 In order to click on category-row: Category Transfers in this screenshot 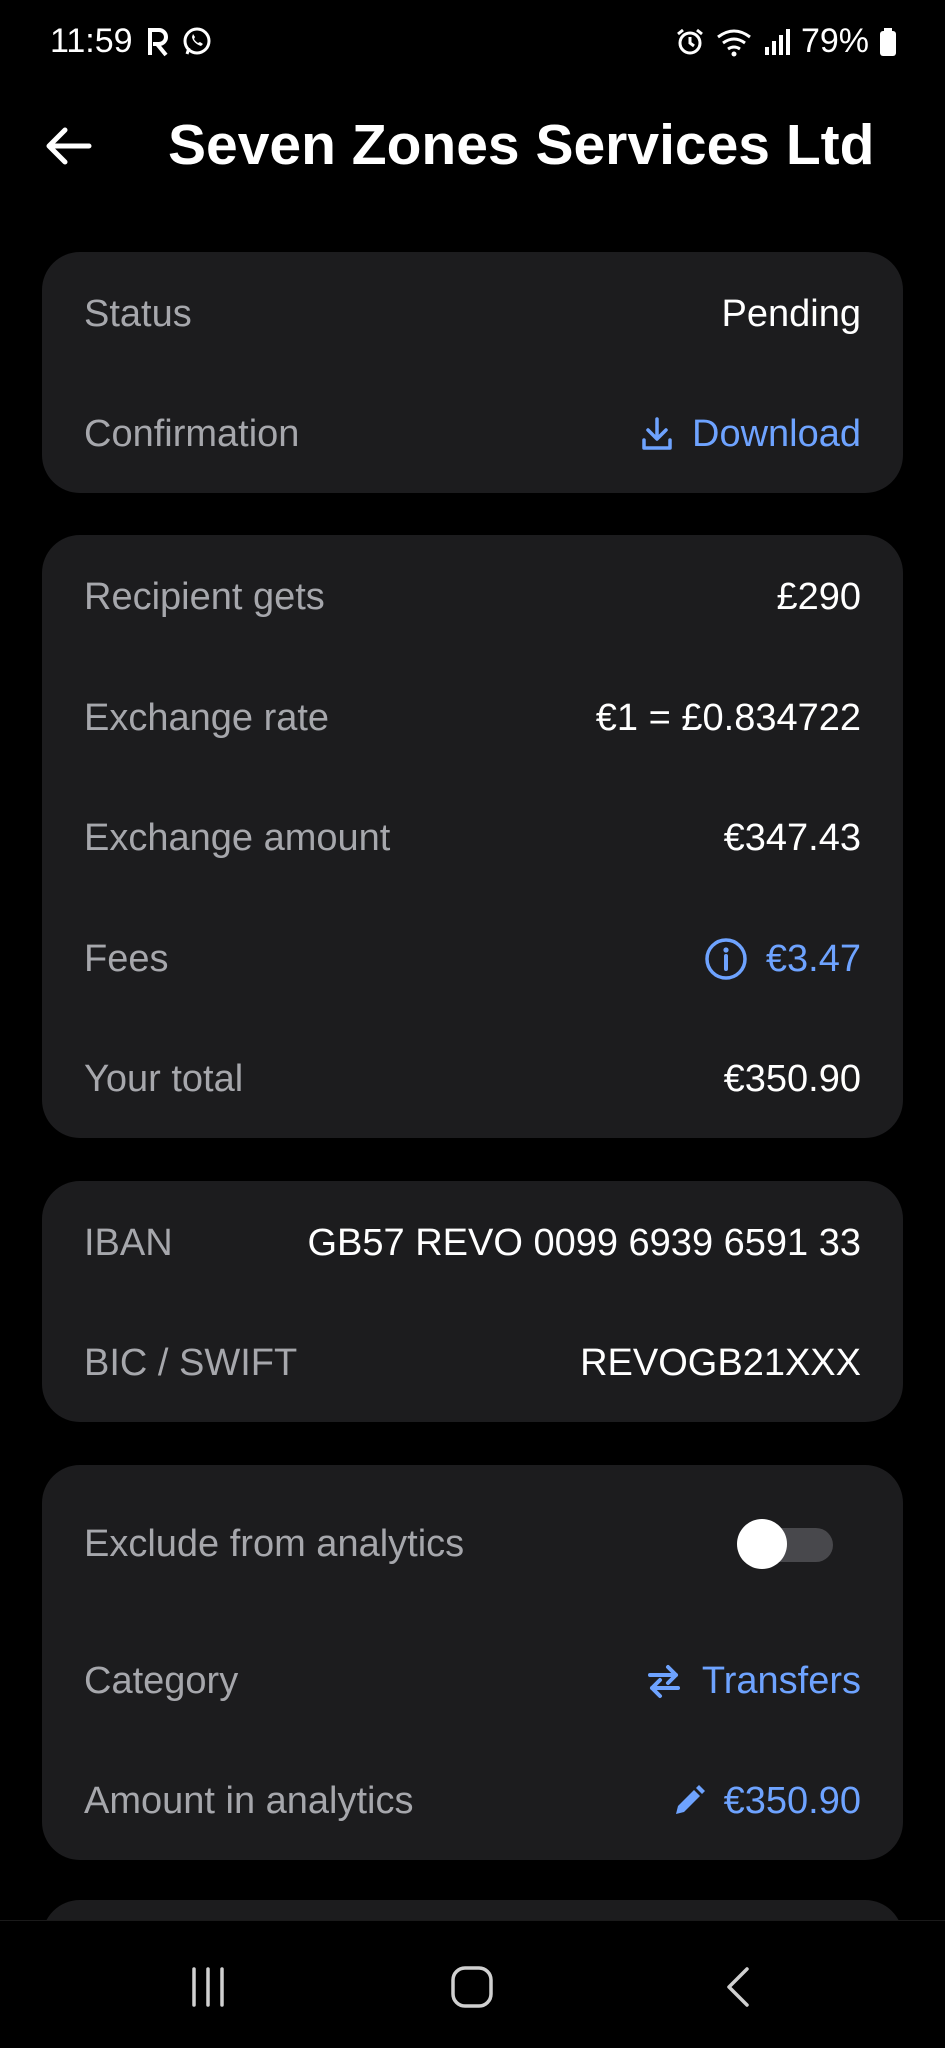, I will do `click(472, 1681)`.